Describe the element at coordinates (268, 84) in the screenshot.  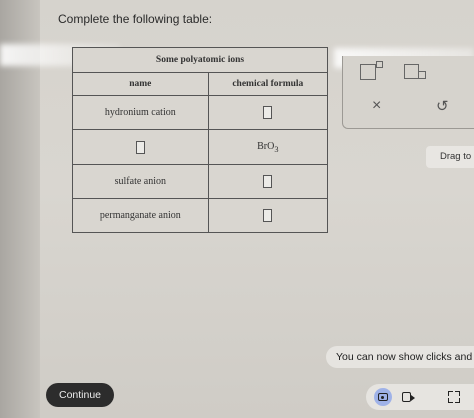
I see `column-header-formula: chemical formula` at that location.